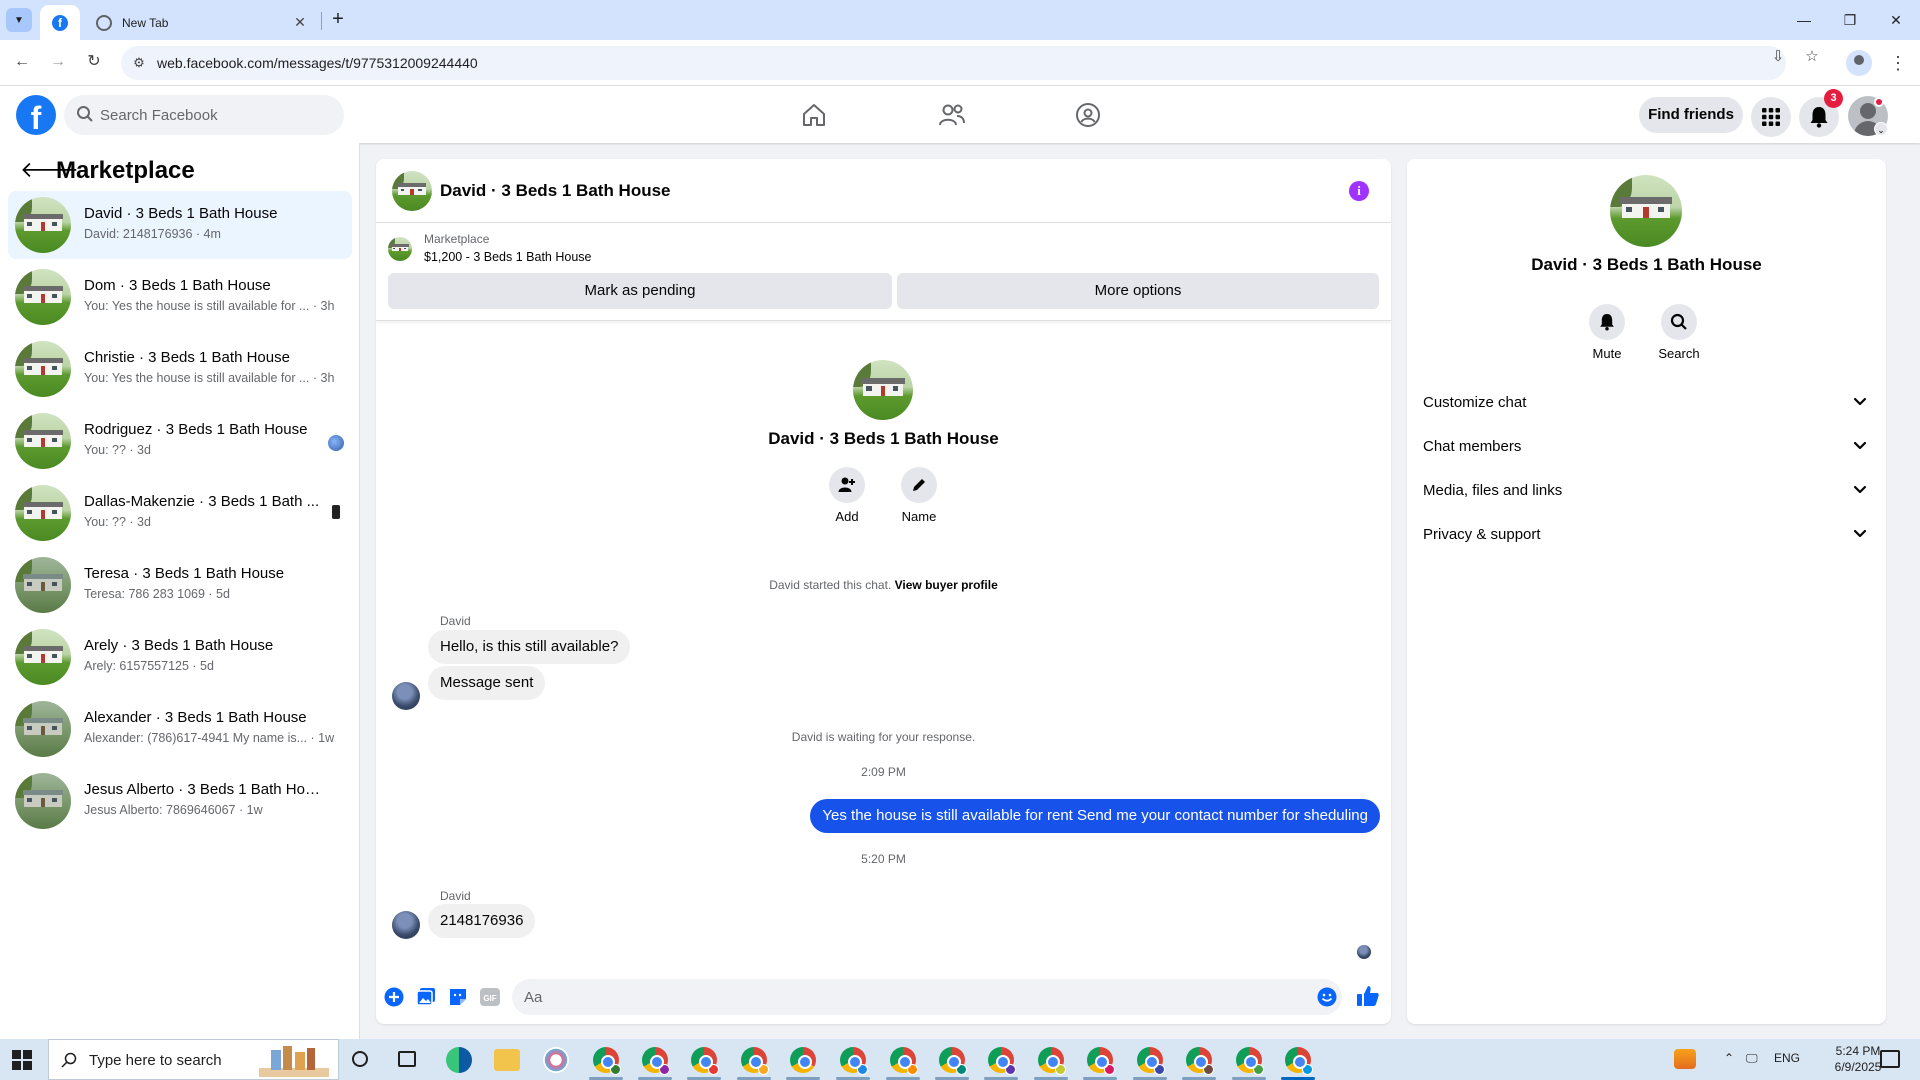 The image size is (1920, 1080). I want to click on browser-profile-icon, so click(1859, 63).